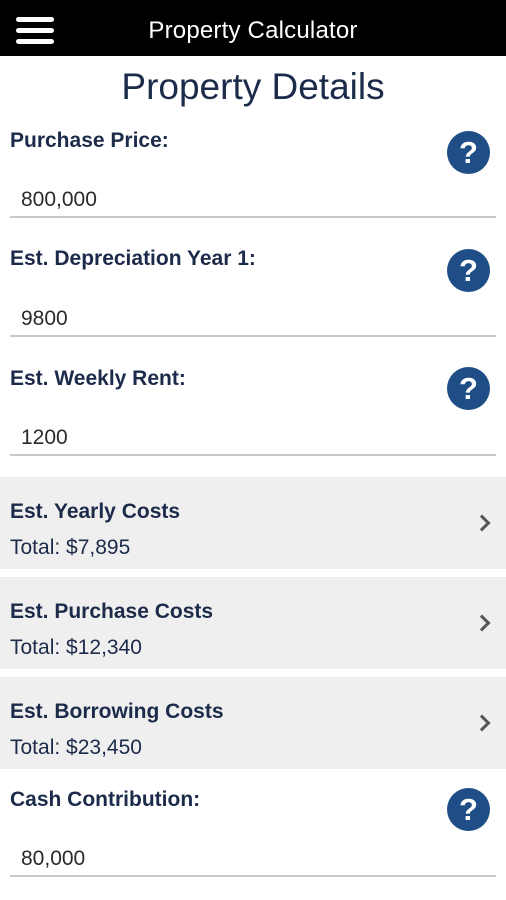 This screenshot has height=900, width=506. Describe the element at coordinates (253, 320) in the screenshot. I see `depreciation-input` at that location.